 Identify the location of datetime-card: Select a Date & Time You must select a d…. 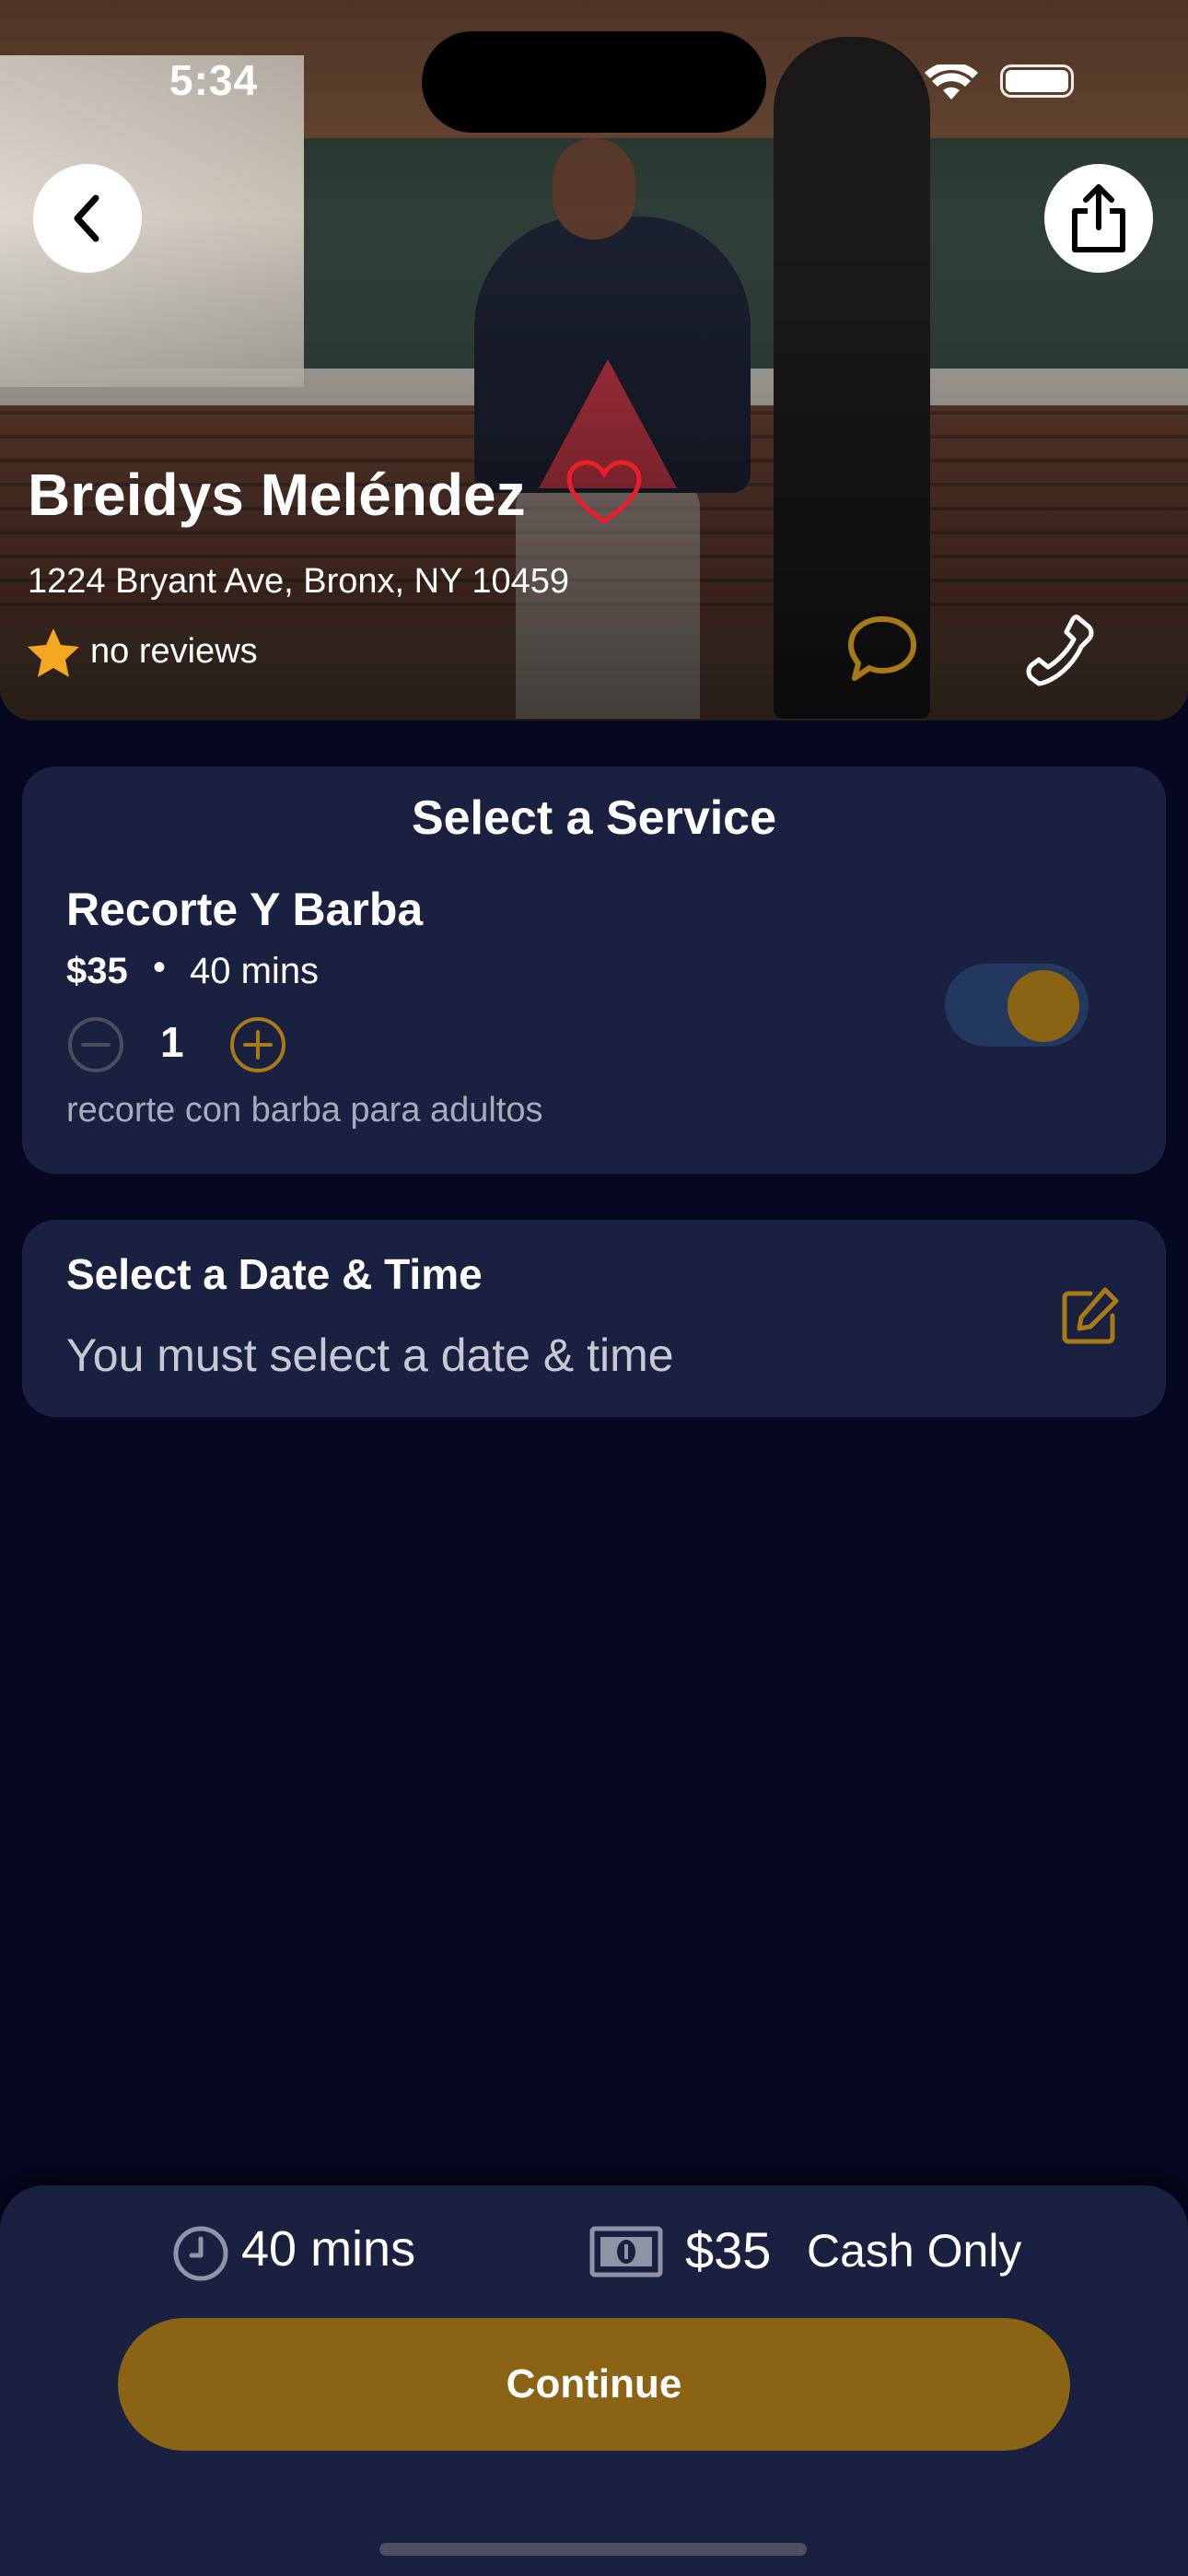
(594, 1318).